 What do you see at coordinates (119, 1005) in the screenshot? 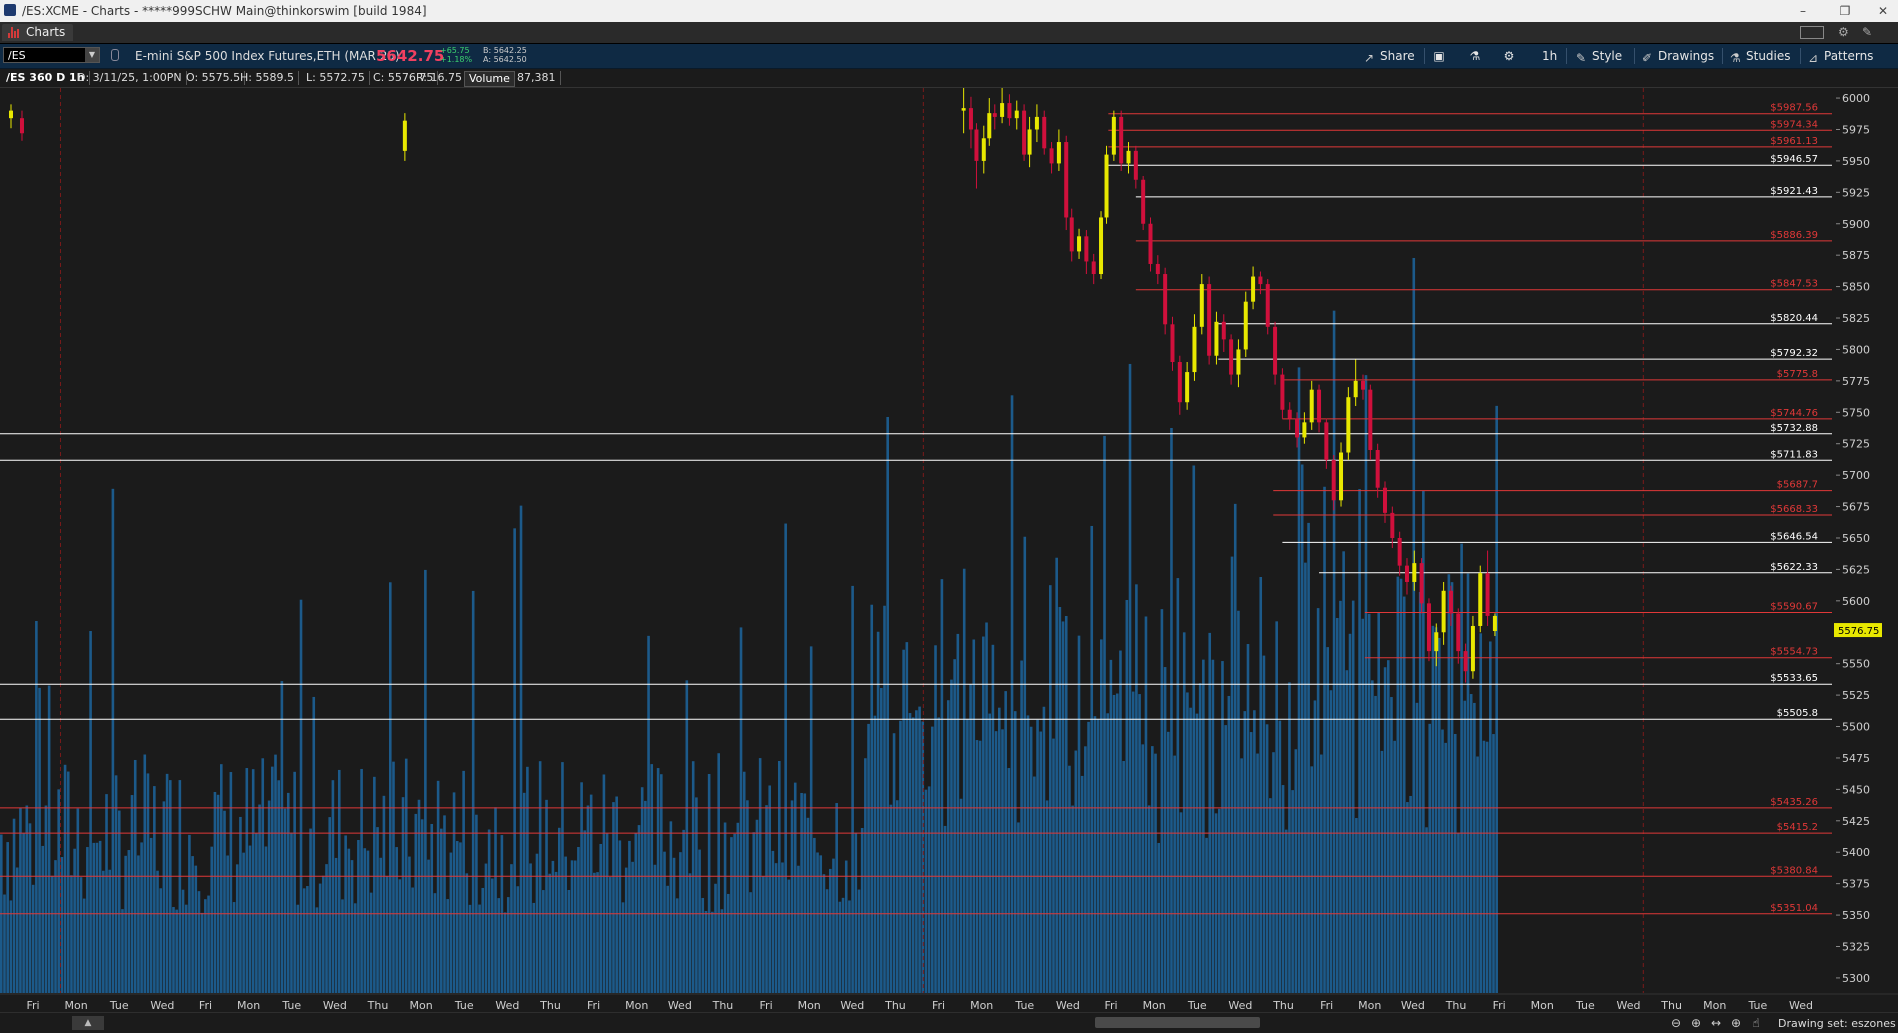
I see `time-tick-label: Tue` at bounding box center [119, 1005].